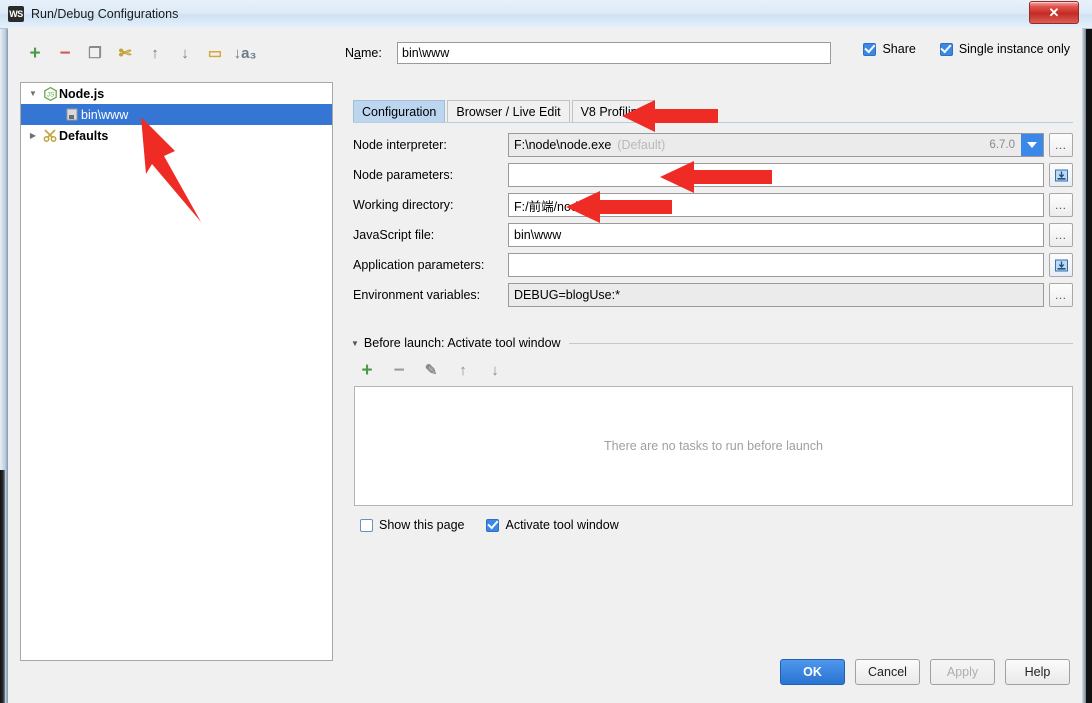  I want to click on application-parameters-row: Application parameters:, so click(713, 265).